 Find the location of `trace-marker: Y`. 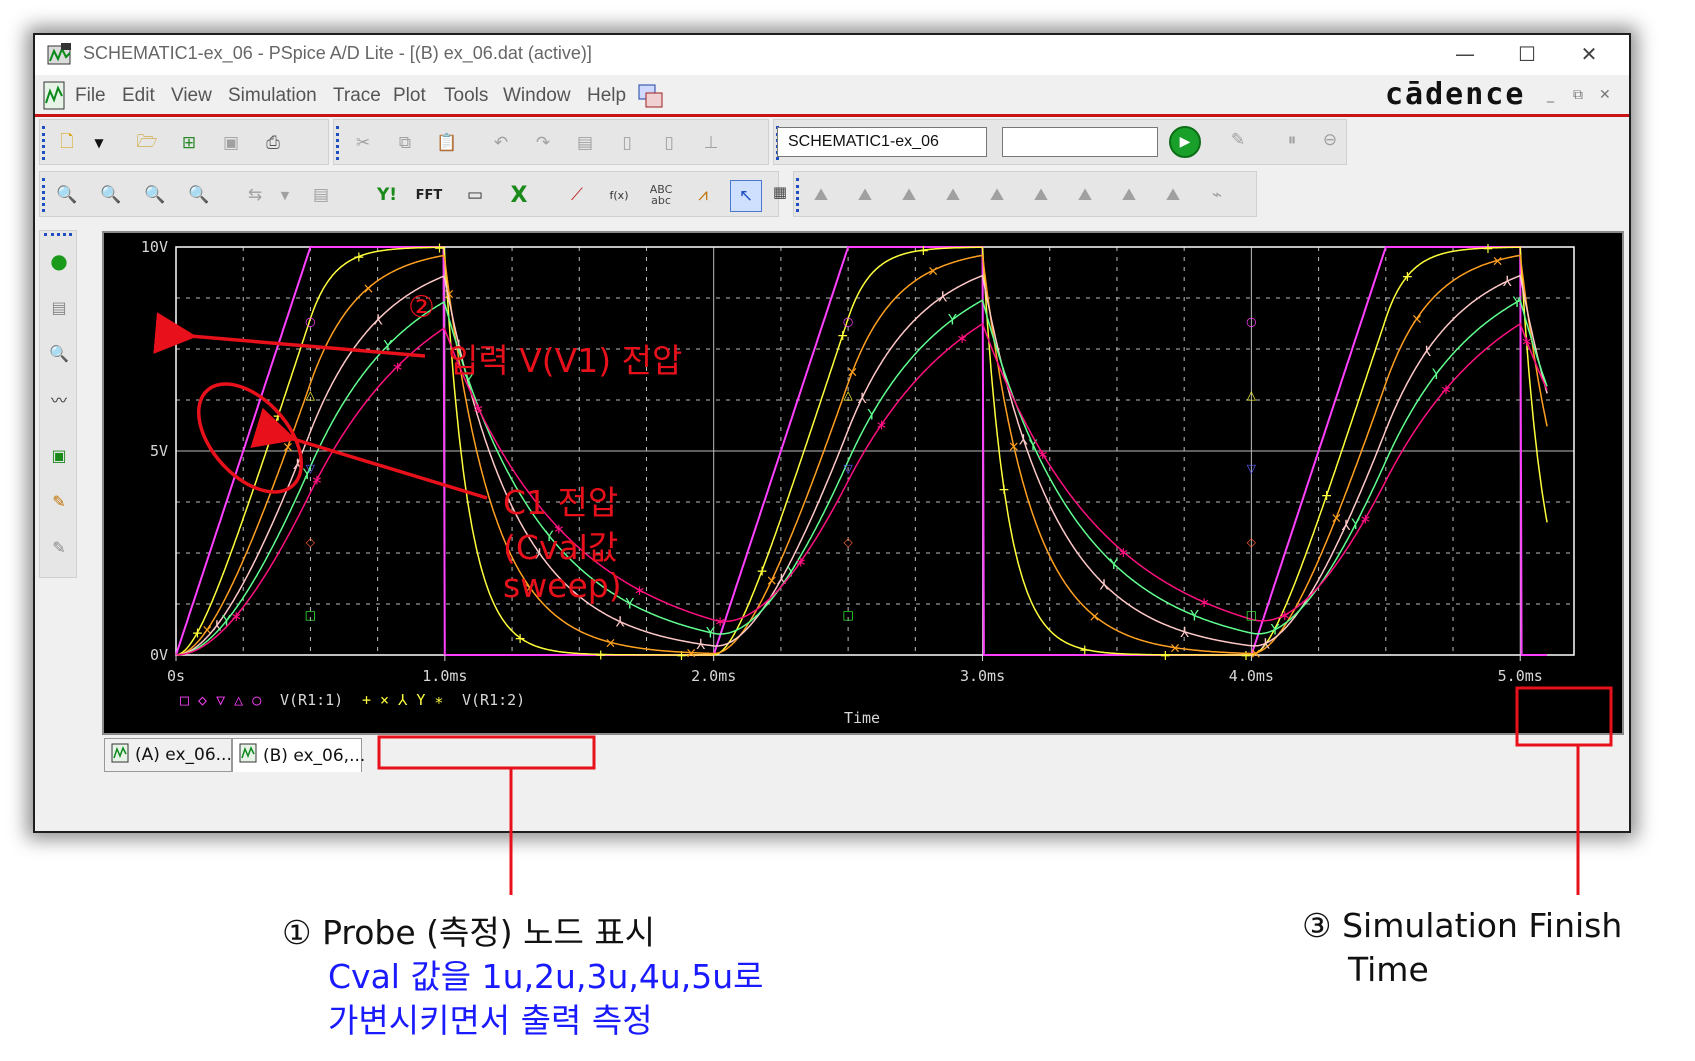

trace-marker: Y is located at coordinates (388, 346).